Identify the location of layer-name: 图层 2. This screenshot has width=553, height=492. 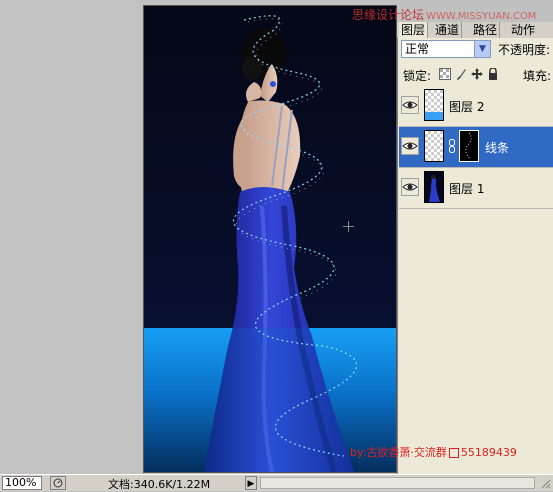
(467, 107).